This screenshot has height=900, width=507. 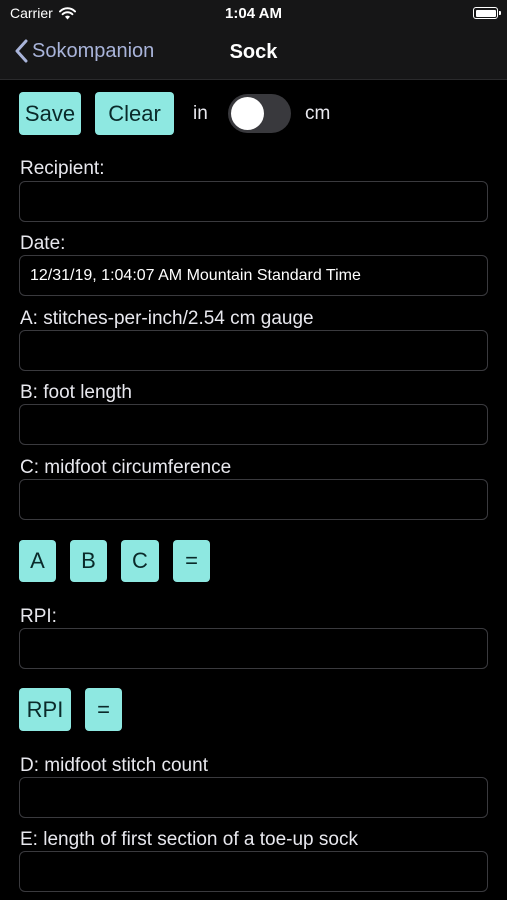 I want to click on recipient-field, so click(x=253, y=201).